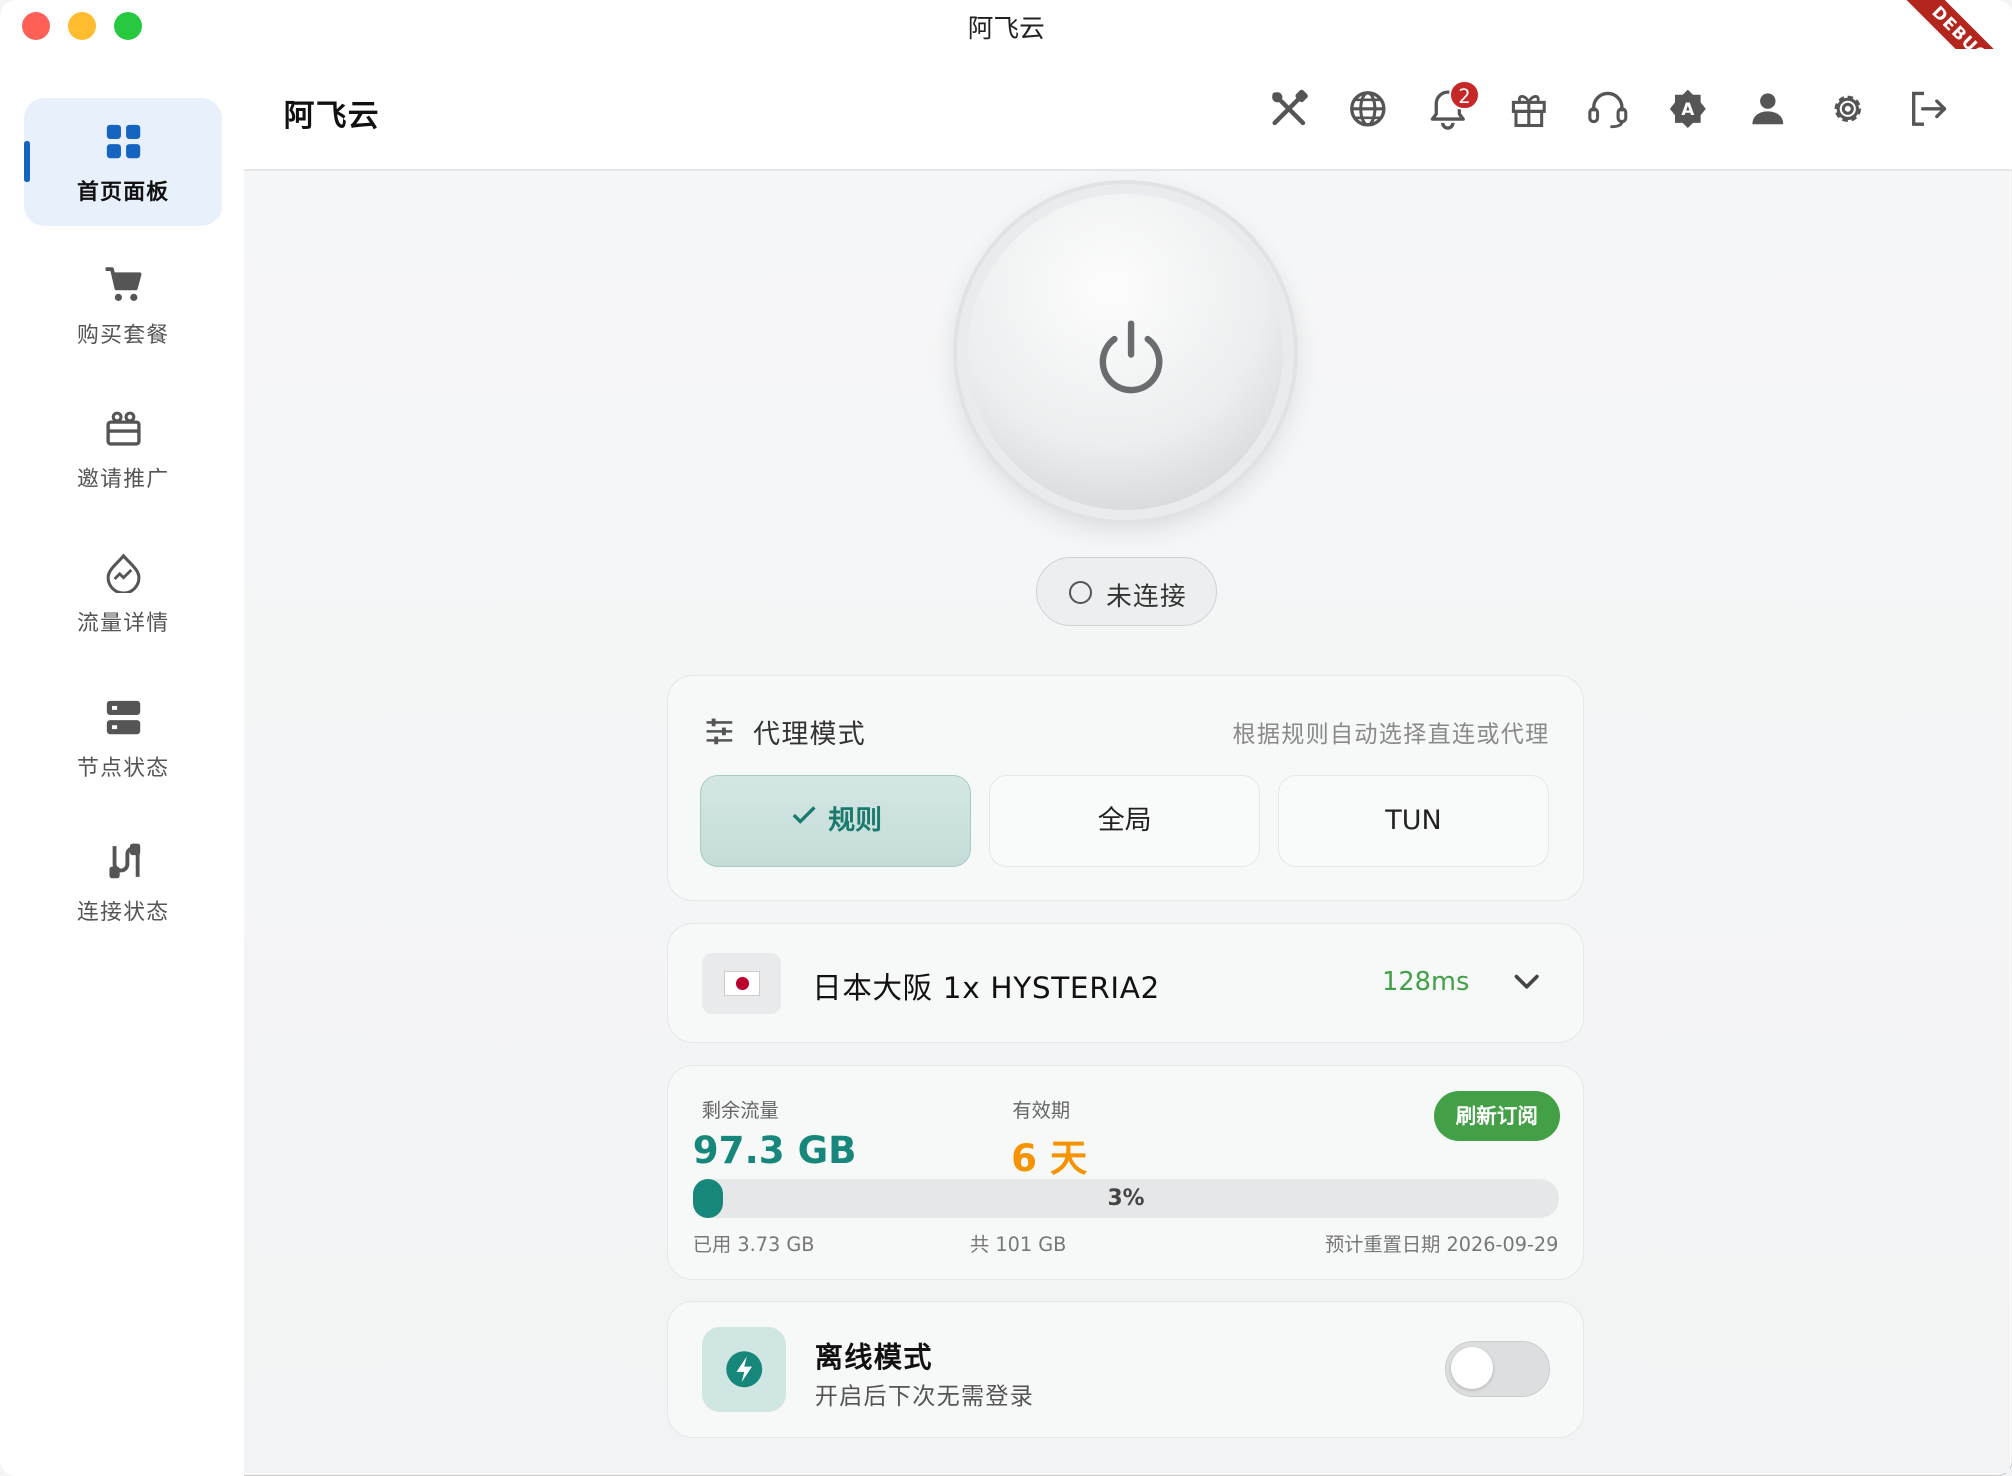 Image resolution: width=2012 pixels, height=1476 pixels. I want to click on proxy-mode-title: 代理模式, so click(809, 735).